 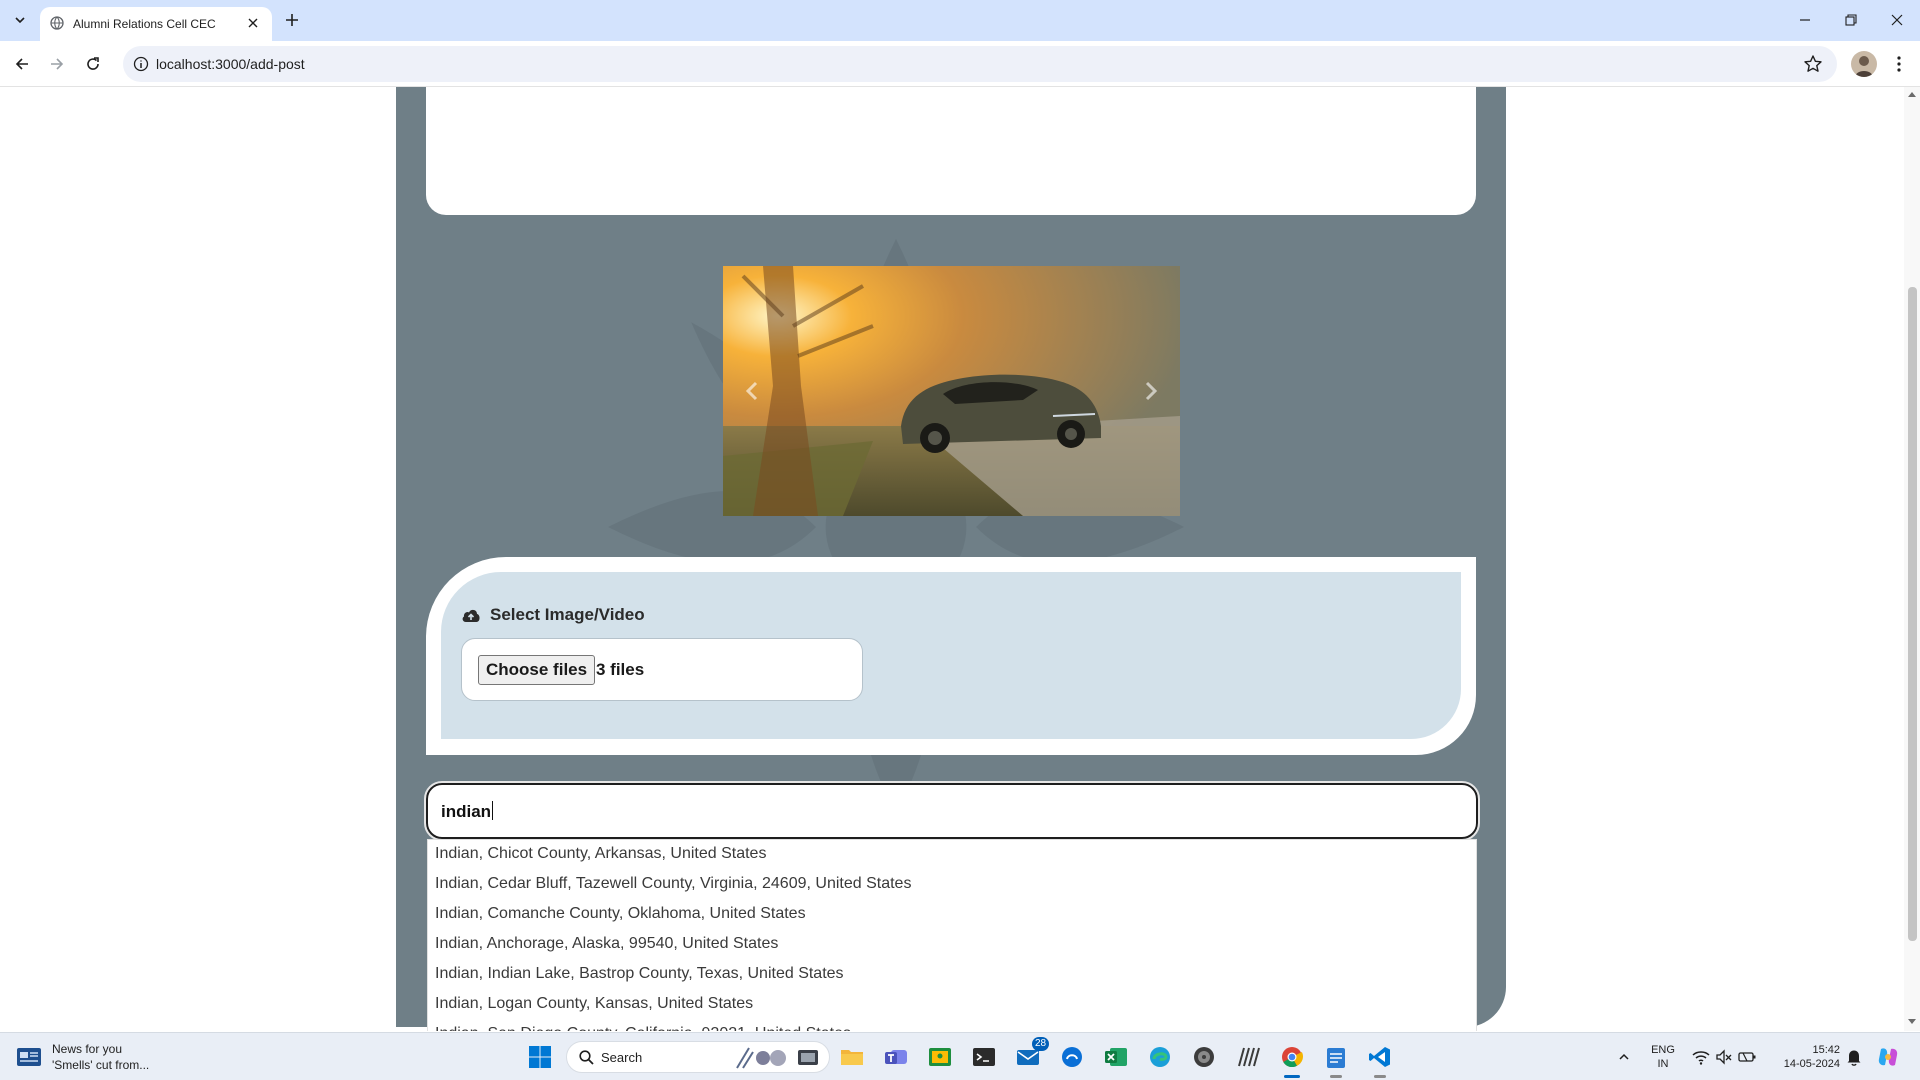 I want to click on start-button, so click(x=540, y=1057).